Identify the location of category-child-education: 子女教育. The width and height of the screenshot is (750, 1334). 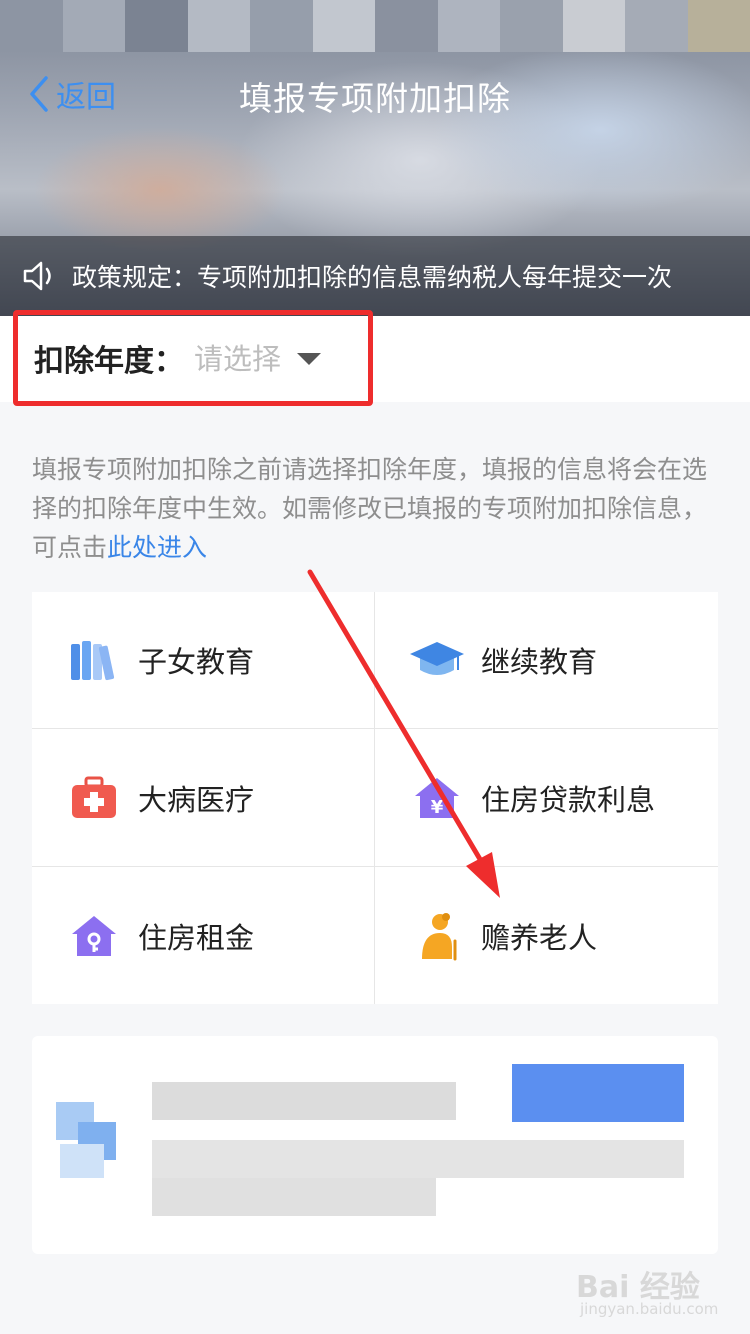
(203, 660).